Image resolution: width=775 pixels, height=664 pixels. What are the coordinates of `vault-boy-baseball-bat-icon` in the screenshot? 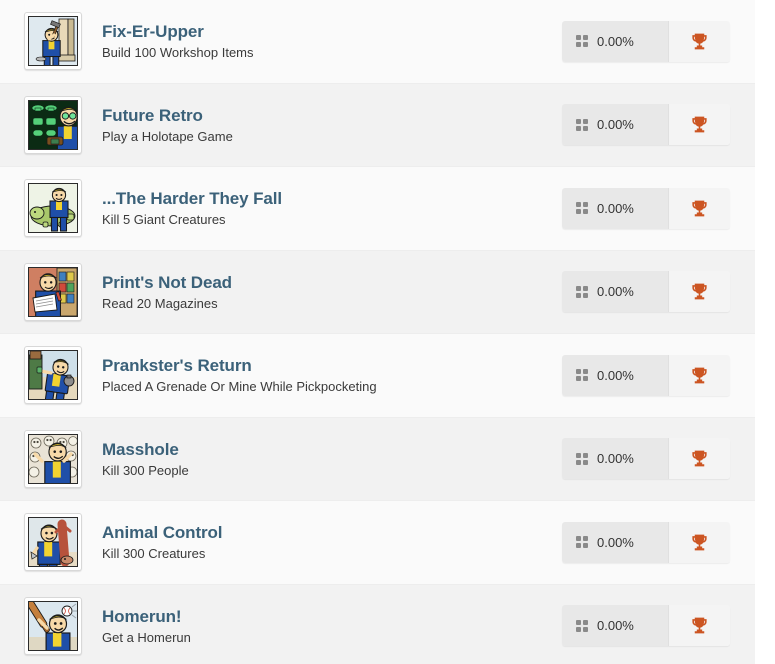 It's located at (53, 625).